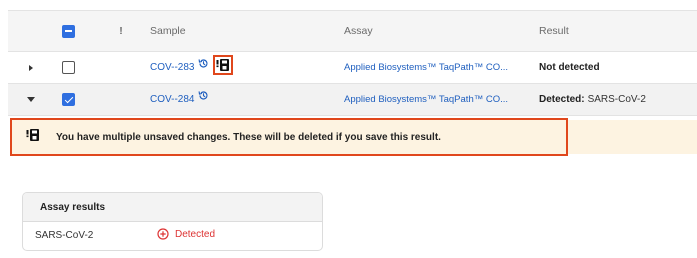 This screenshot has width=697, height=258. What do you see at coordinates (618, 67) in the screenshot?
I see `result-cell: Not detected` at bounding box center [618, 67].